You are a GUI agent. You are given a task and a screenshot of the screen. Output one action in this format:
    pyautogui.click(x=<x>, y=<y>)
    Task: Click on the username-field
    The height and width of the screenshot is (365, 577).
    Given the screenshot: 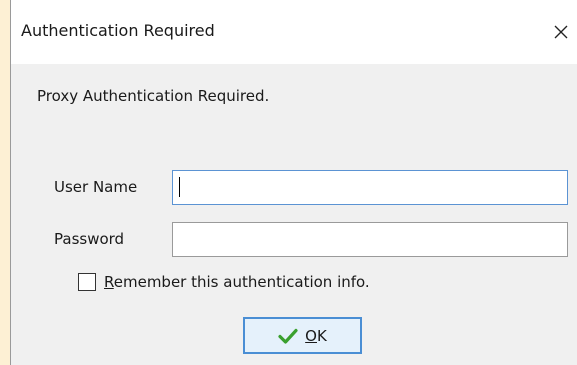 What is the action you would take?
    pyautogui.click(x=370, y=187)
    